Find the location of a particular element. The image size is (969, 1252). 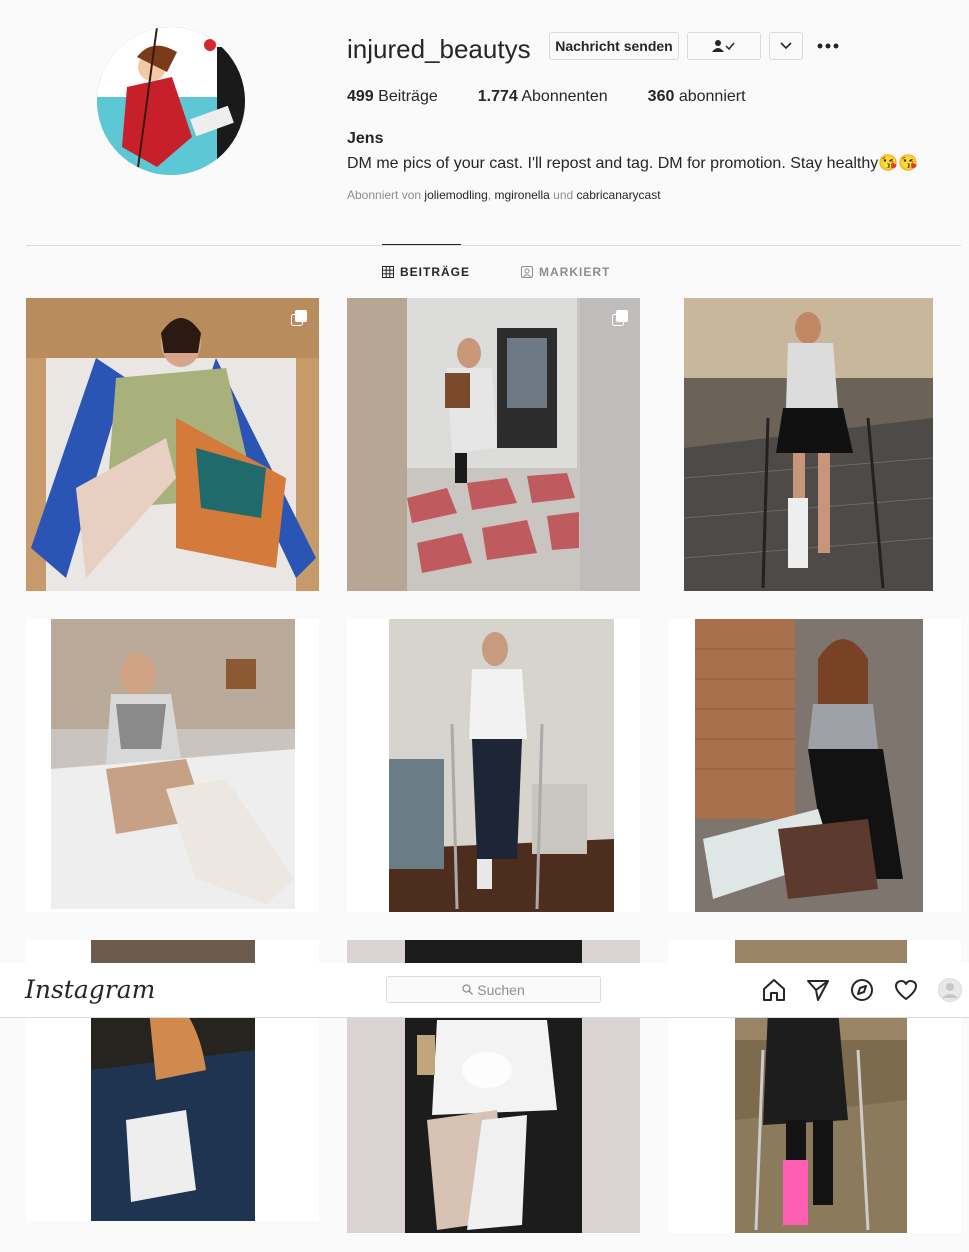

followed-by-prefix: Abonniert von is located at coordinates (384, 195).